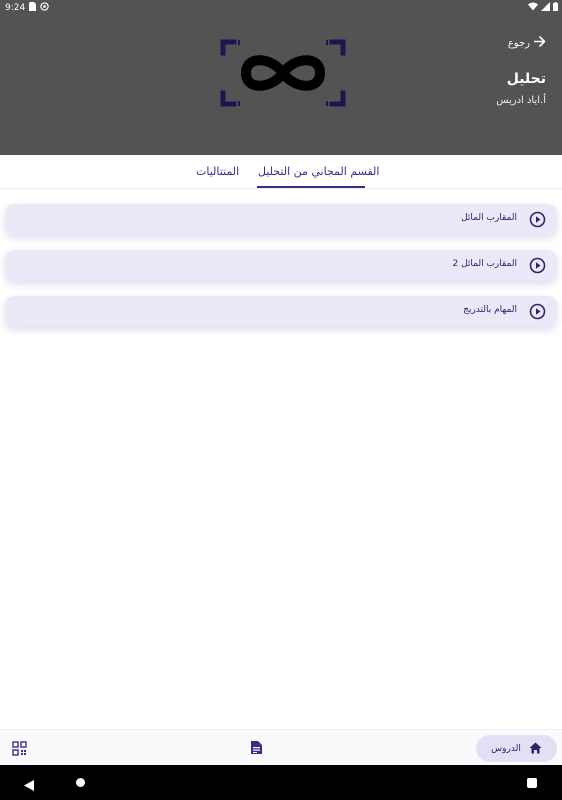 This screenshot has height=800, width=562. What do you see at coordinates (526, 79) in the screenshot?
I see `course-title: تحليل` at bounding box center [526, 79].